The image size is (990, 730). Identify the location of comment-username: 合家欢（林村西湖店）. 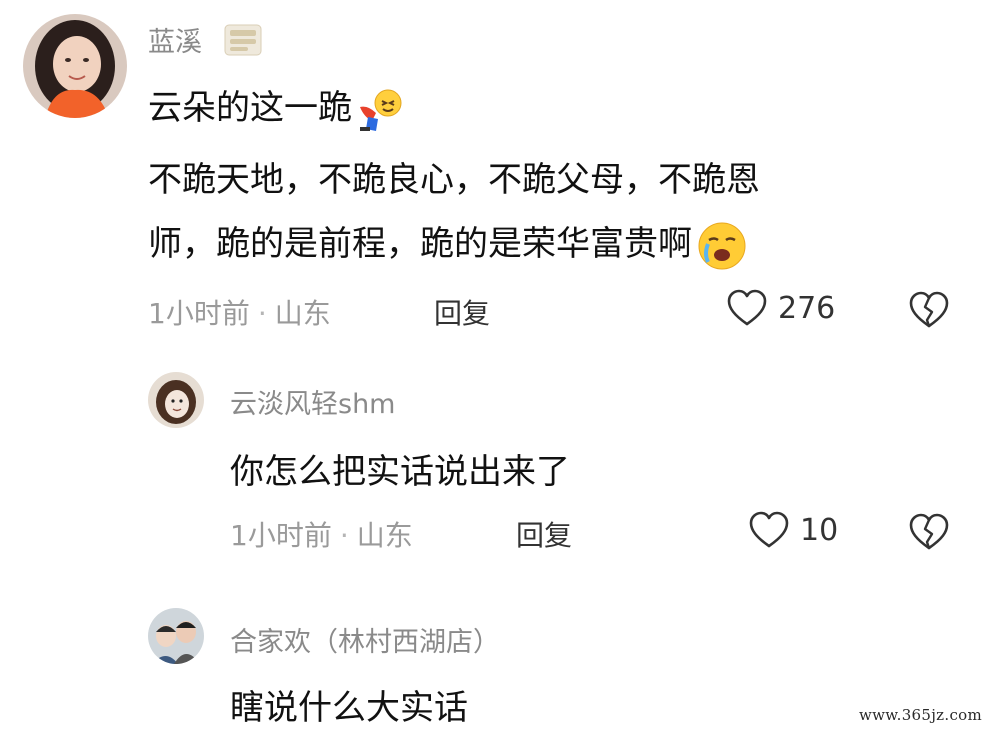
(365, 639).